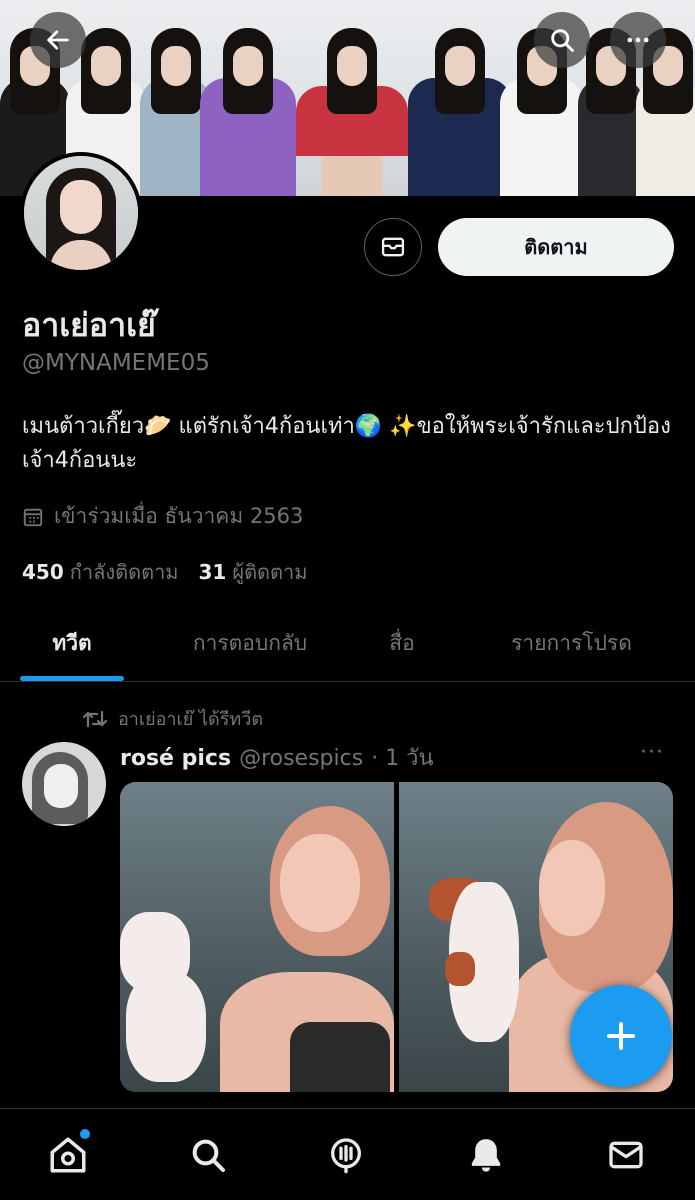  I want to click on back-button, so click(58, 40).